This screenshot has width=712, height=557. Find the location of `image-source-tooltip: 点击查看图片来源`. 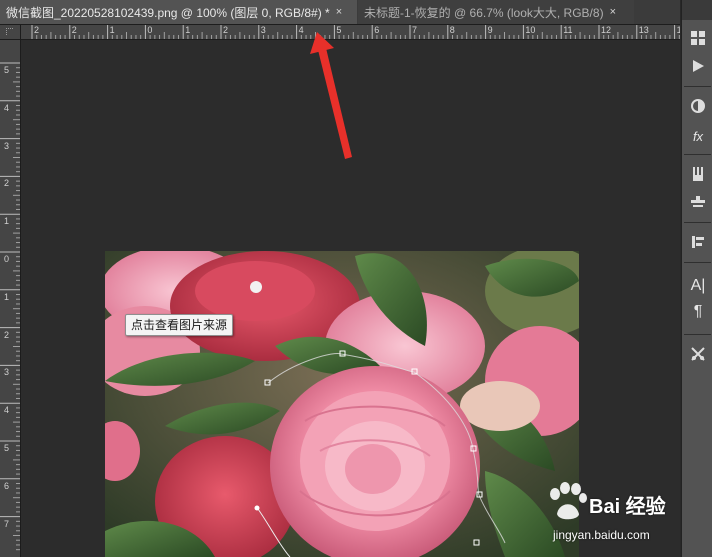

image-source-tooltip: 点击查看图片来源 is located at coordinates (179, 325).